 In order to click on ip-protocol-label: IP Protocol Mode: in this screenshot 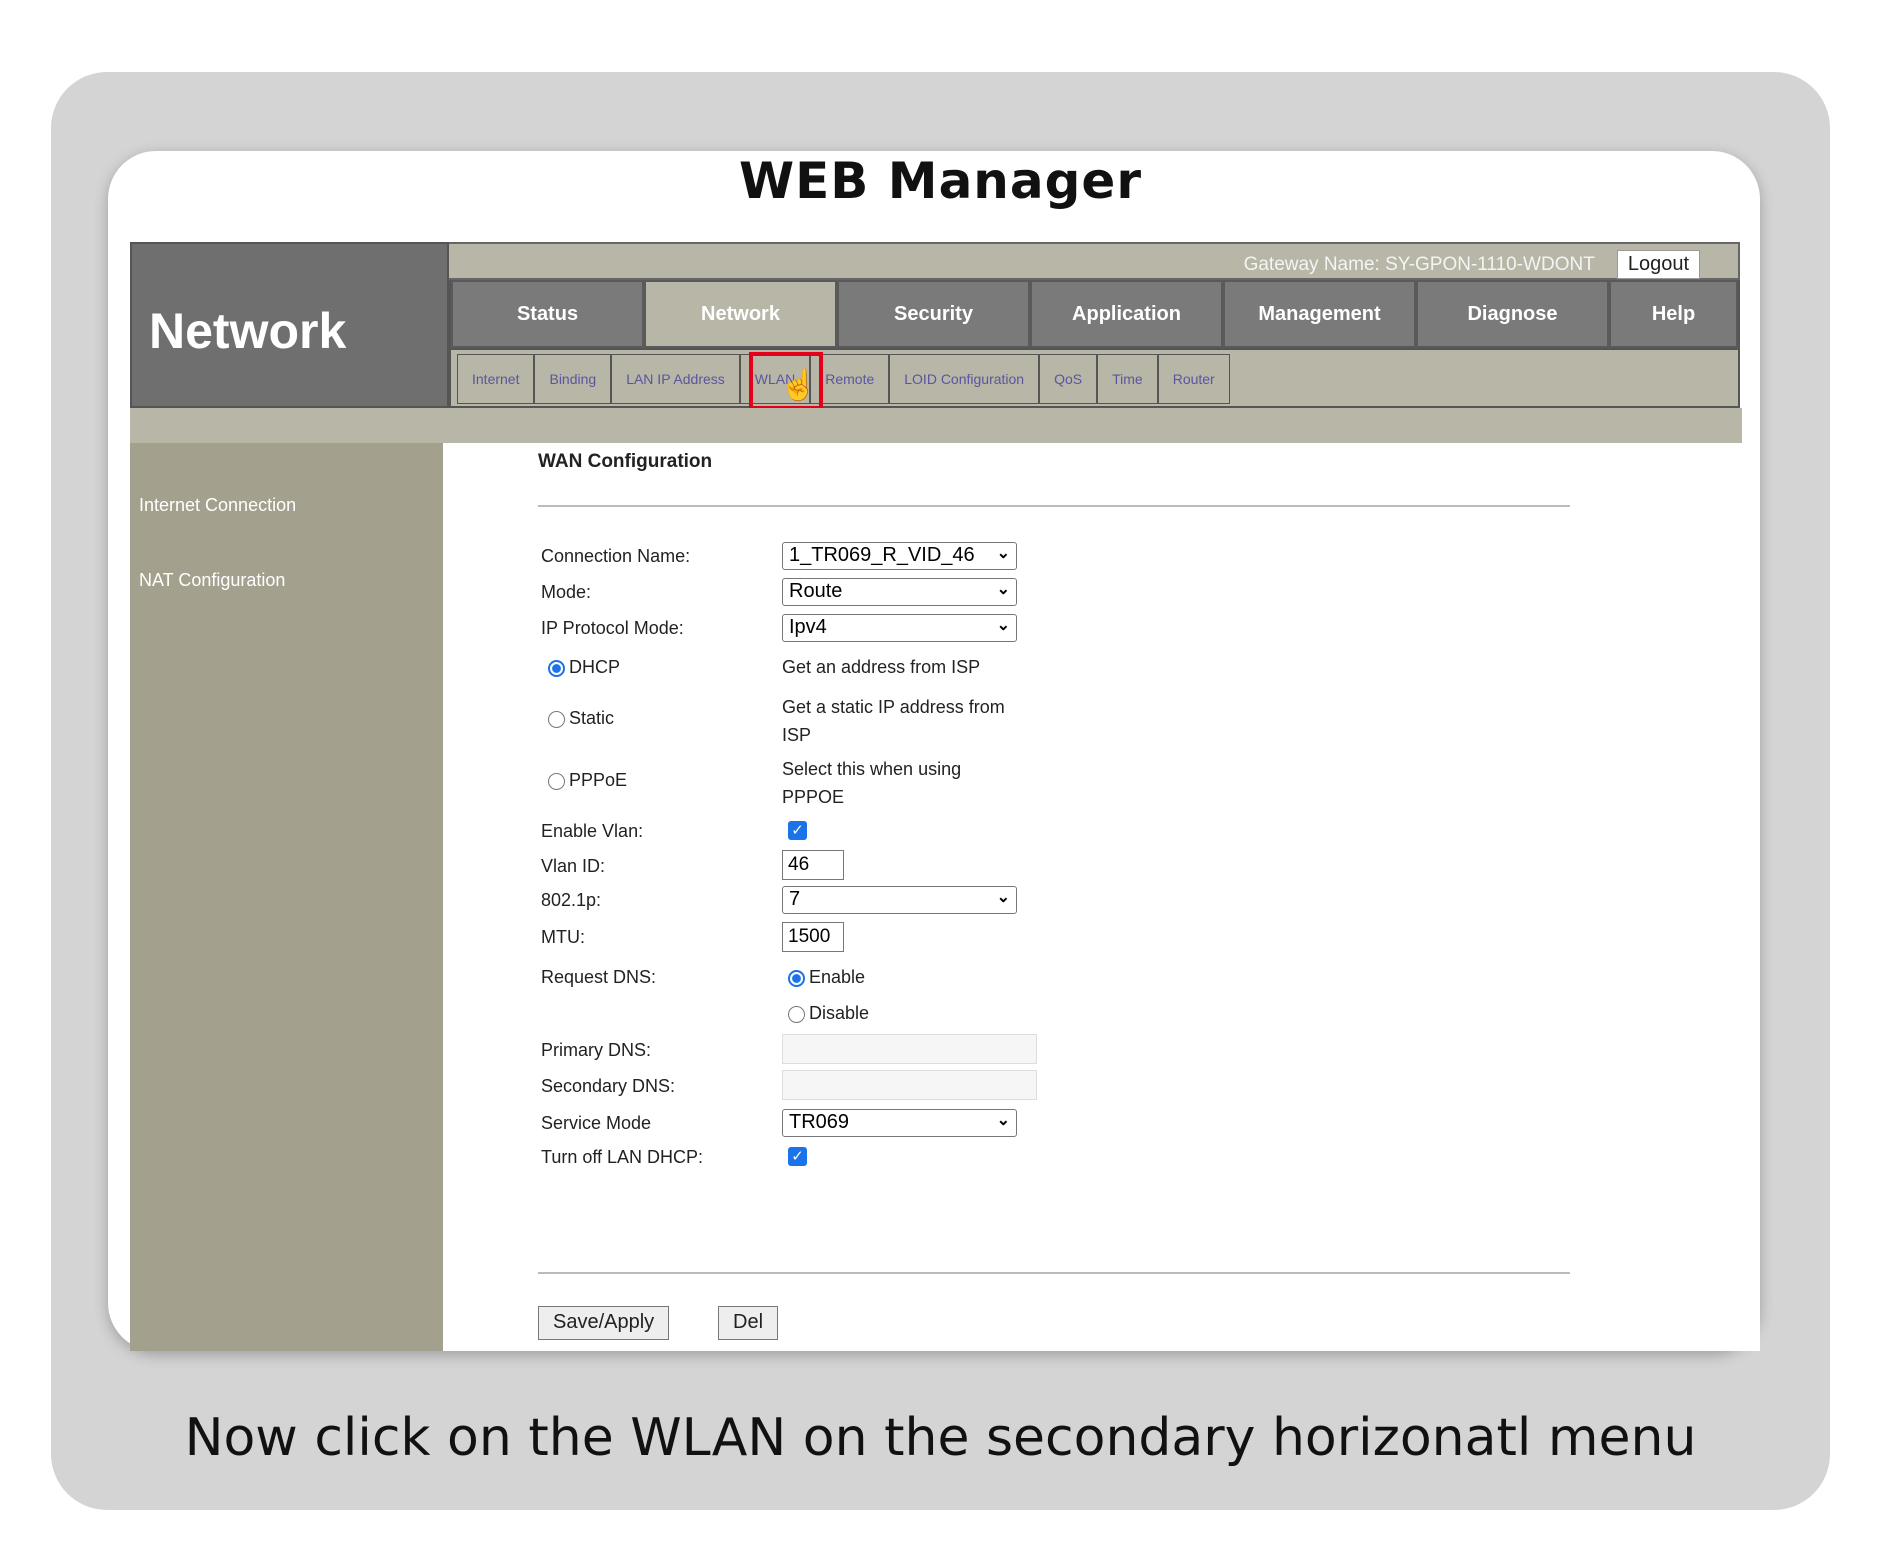, I will do `click(612, 628)`.